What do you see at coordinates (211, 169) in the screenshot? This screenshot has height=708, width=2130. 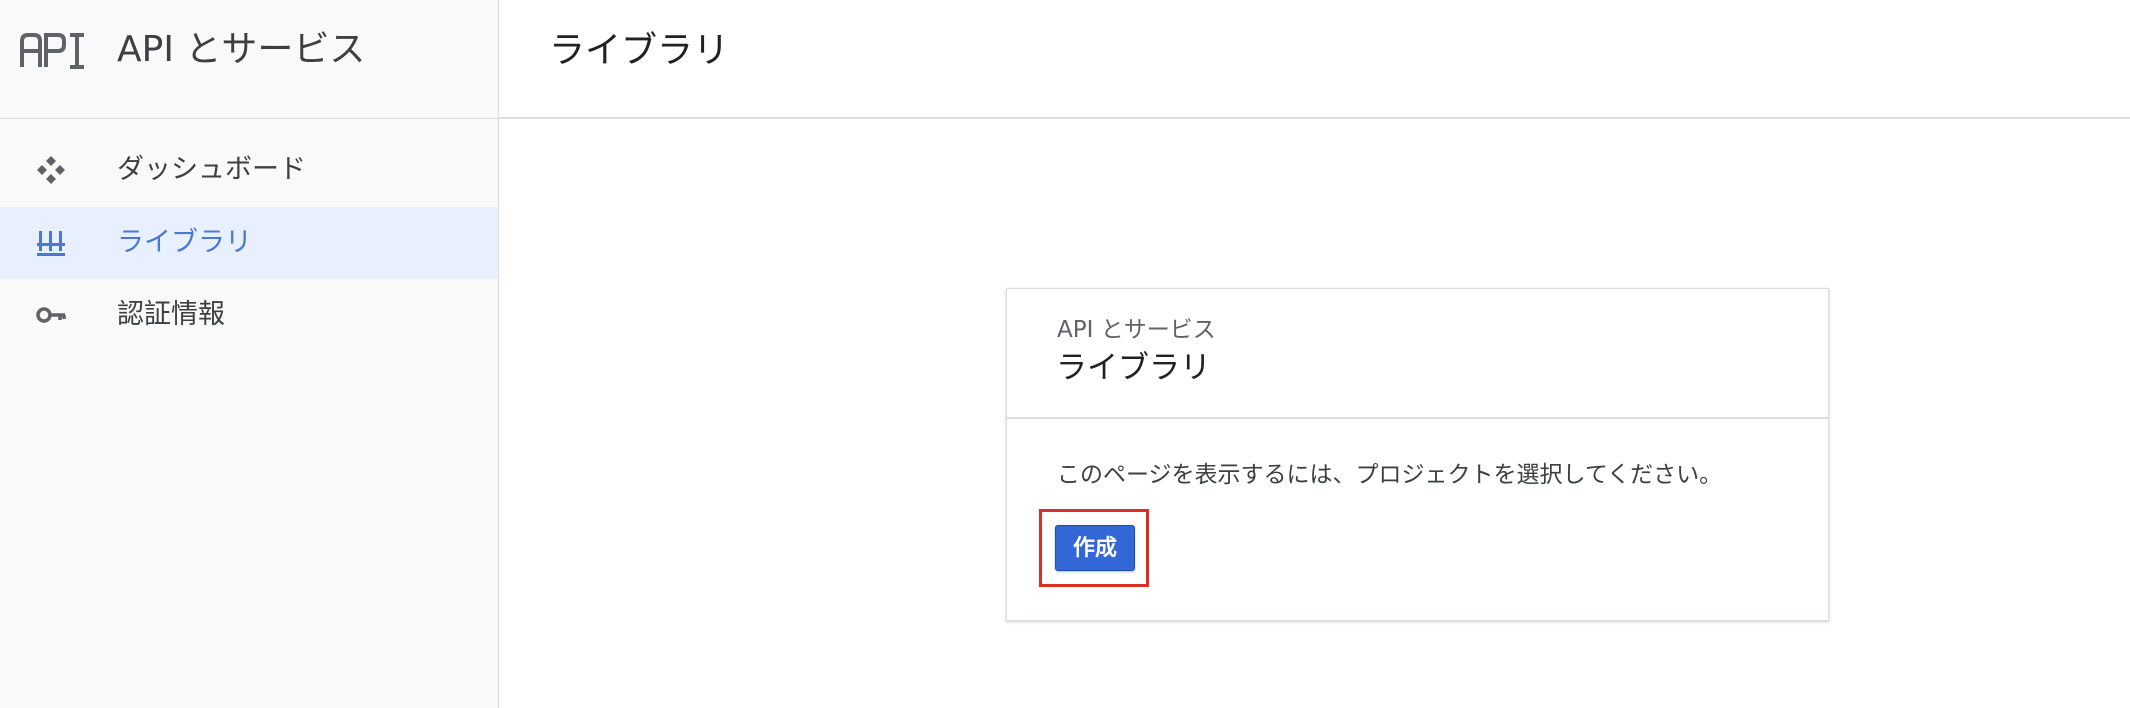 I see `sidebar-item-label: ダッシュボード` at bounding box center [211, 169].